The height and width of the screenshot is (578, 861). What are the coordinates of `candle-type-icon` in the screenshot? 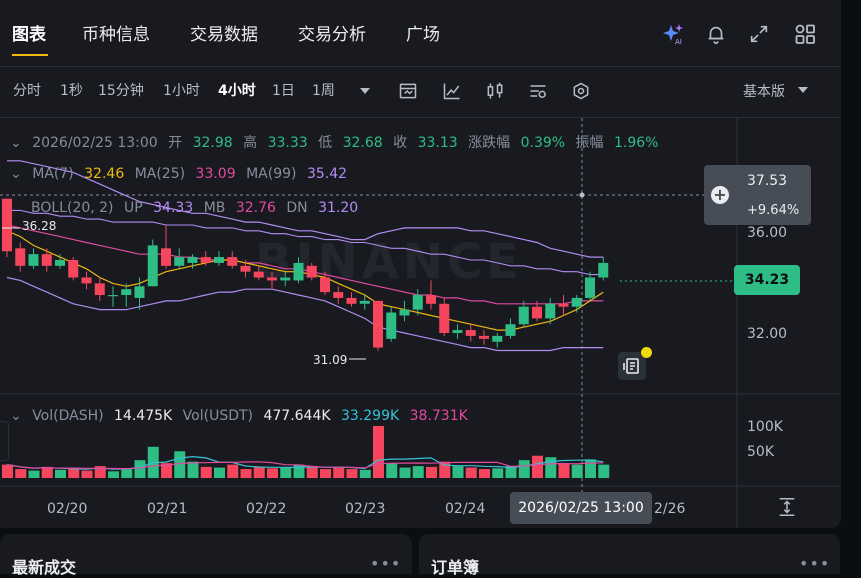 It's located at (495, 91).